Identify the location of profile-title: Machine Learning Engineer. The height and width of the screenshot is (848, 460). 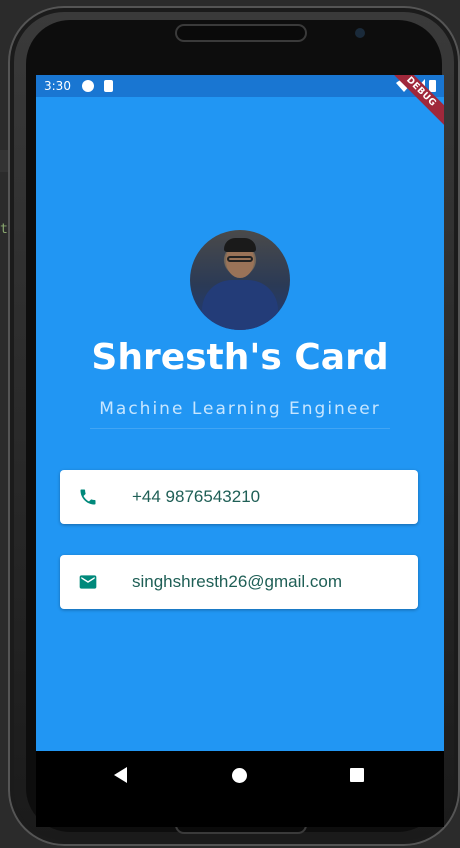
(240, 409).